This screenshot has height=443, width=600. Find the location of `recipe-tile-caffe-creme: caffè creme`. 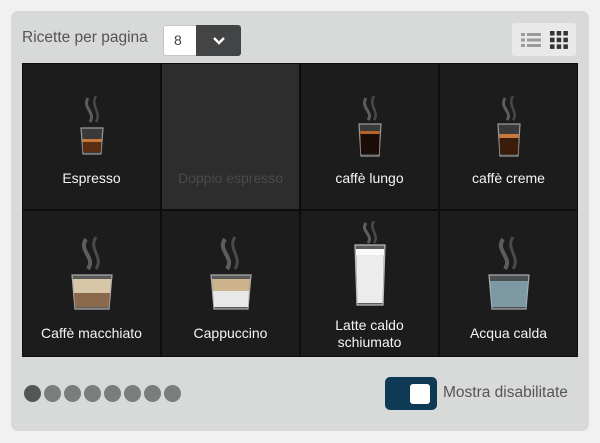

recipe-tile-caffe-creme: caffè creme is located at coordinates (508, 136).